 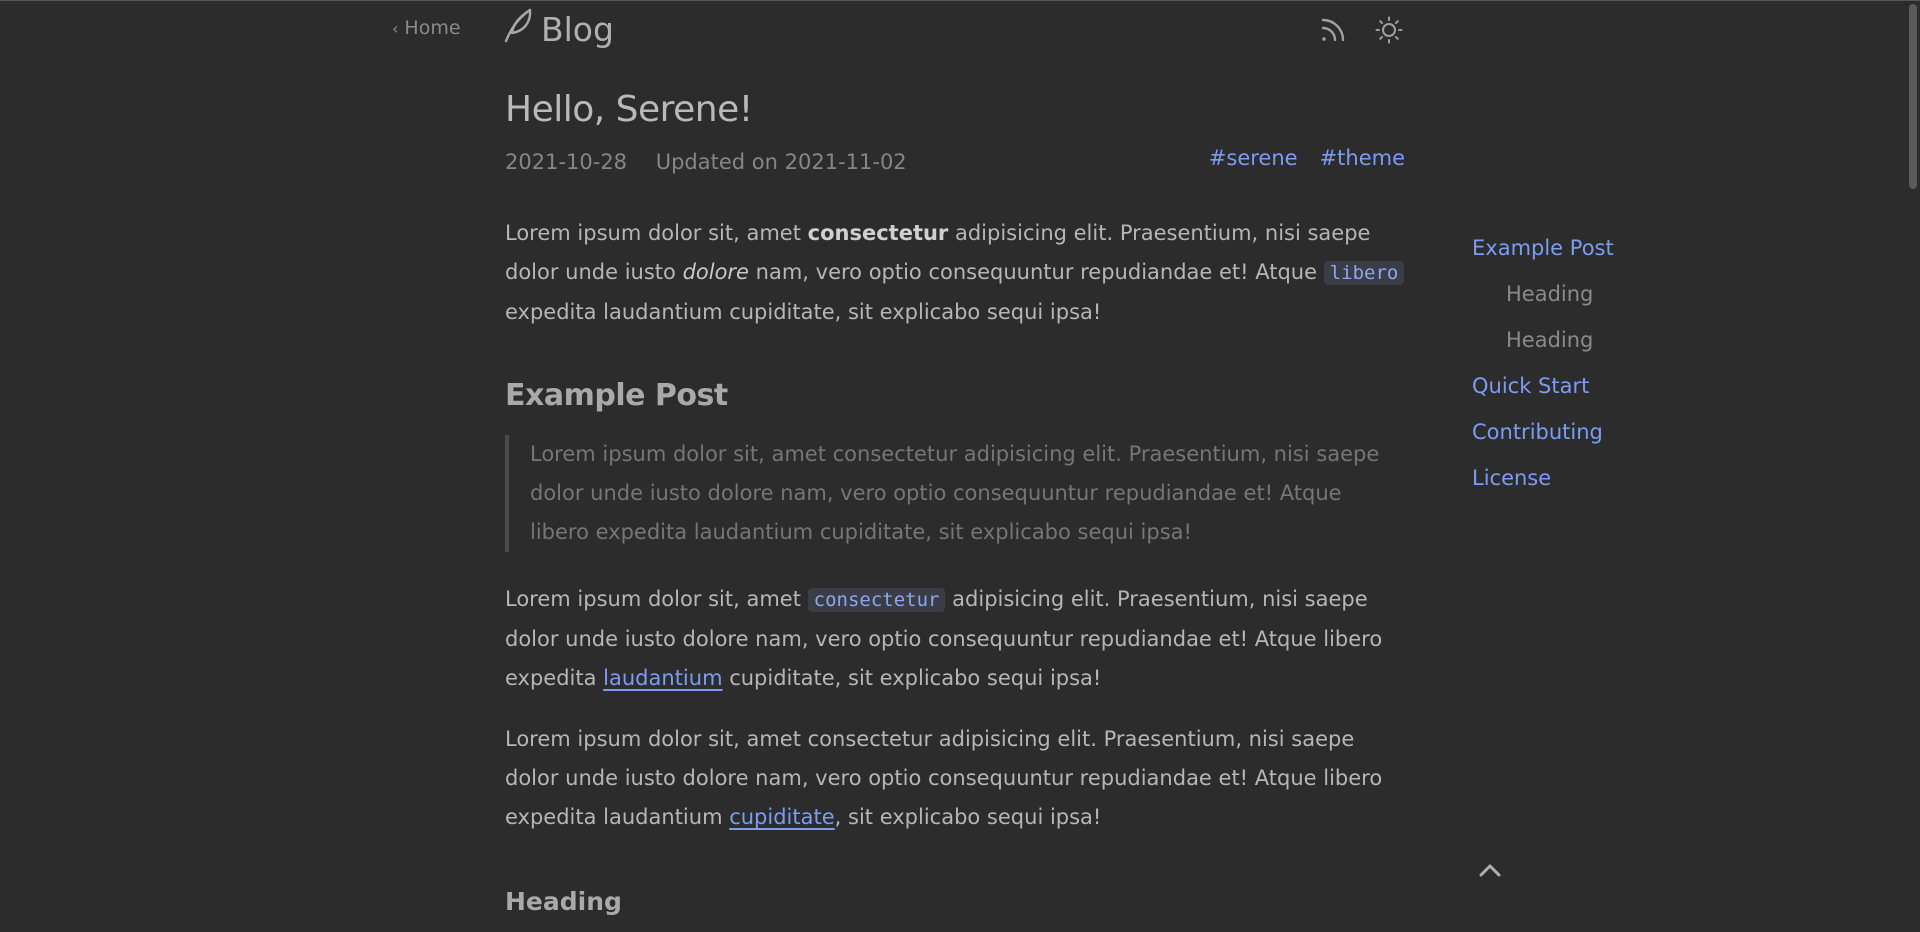 I want to click on rss-icon, so click(x=1333, y=30).